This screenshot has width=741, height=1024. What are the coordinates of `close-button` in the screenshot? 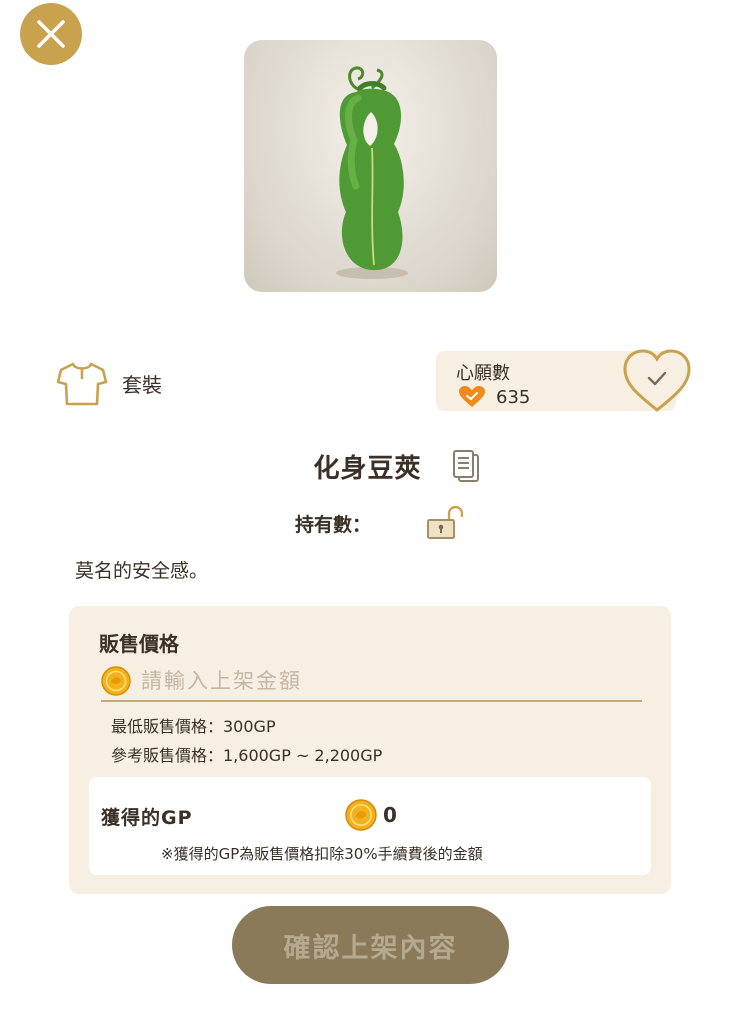 It's located at (51, 34).